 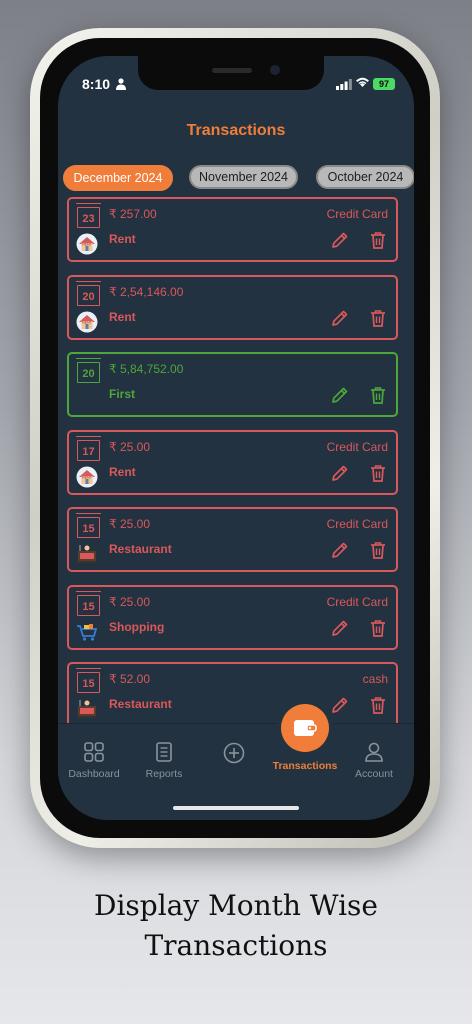 I want to click on calendar-icon: 23, so click(x=88, y=215).